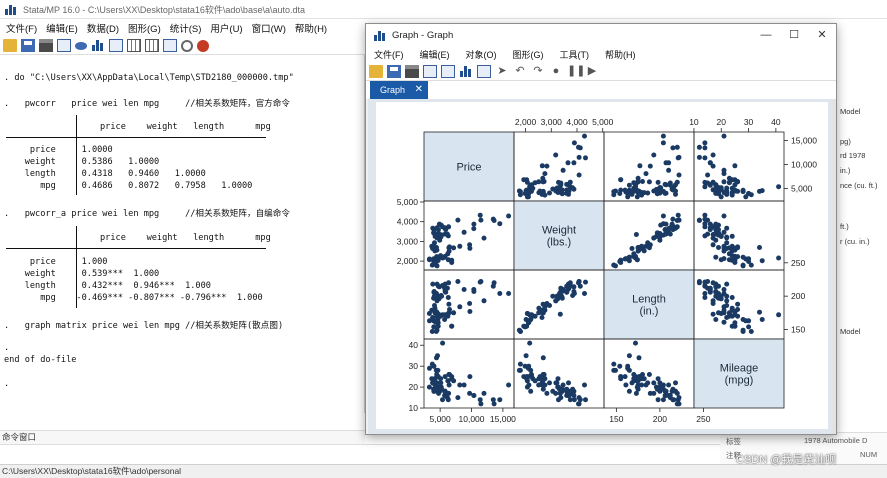 The image size is (887, 478). Describe the element at coordinates (144, 28) in the screenshot. I see `menu-graphics: 图形(G)` at that location.